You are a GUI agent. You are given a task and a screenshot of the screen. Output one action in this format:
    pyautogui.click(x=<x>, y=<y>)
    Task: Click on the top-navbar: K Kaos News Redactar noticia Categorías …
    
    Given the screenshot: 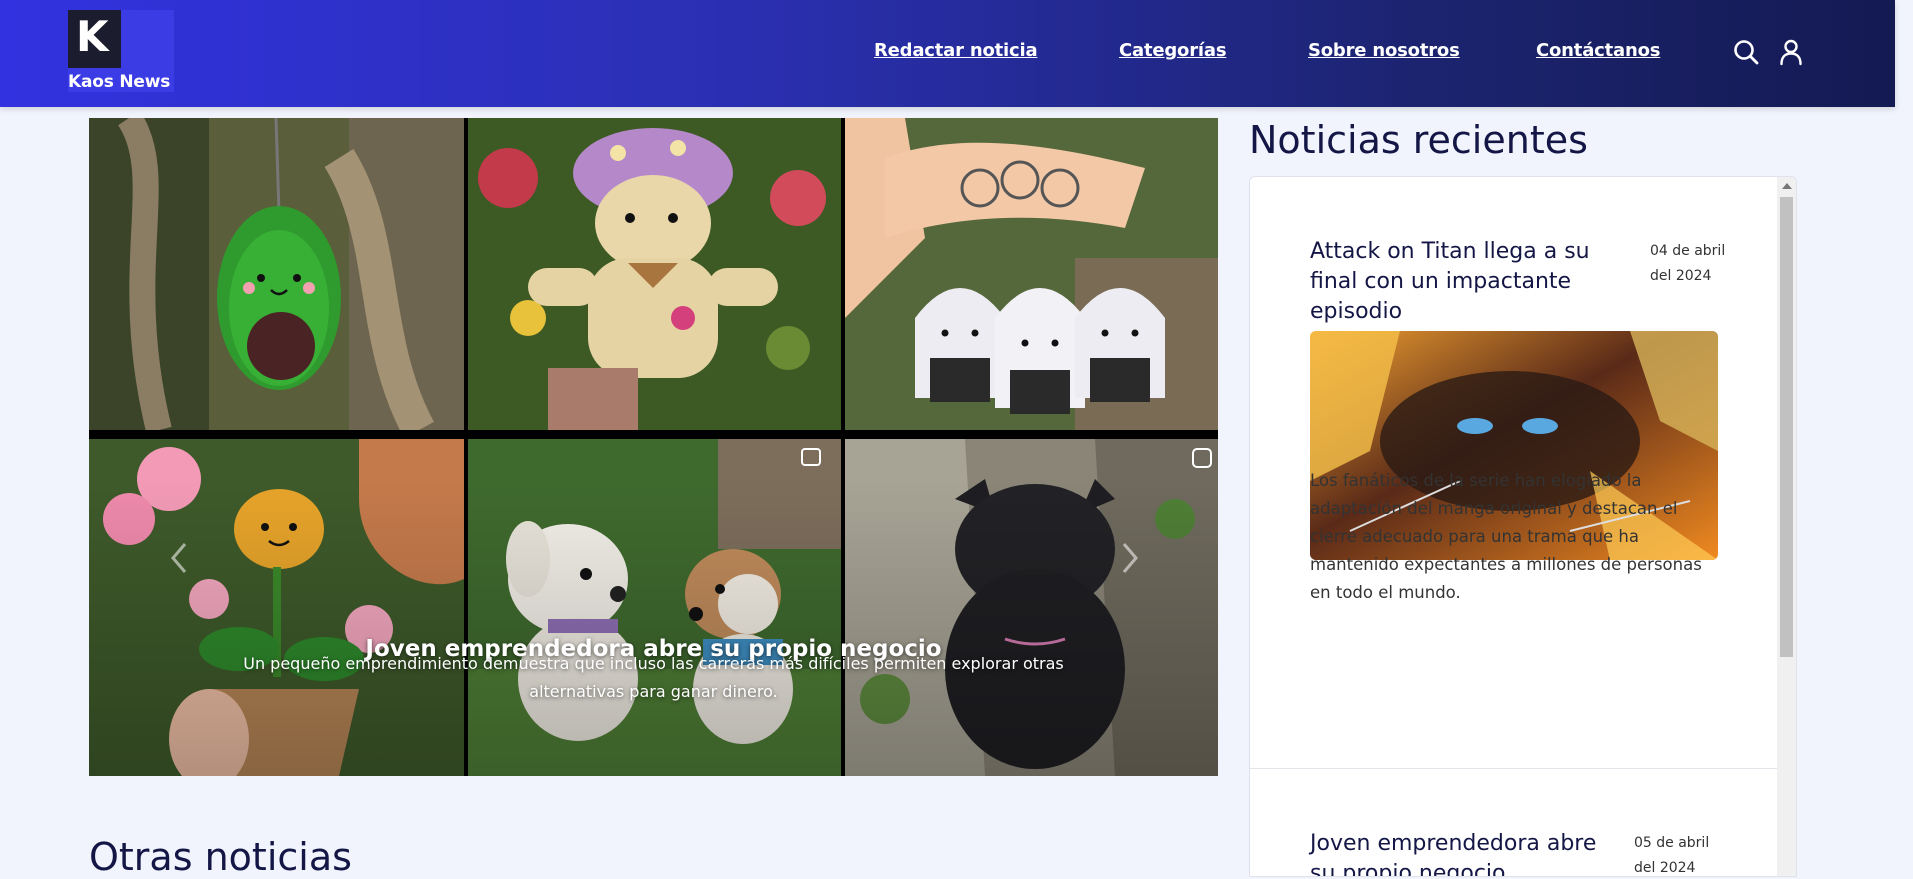 What is the action you would take?
    pyautogui.click(x=947, y=53)
    